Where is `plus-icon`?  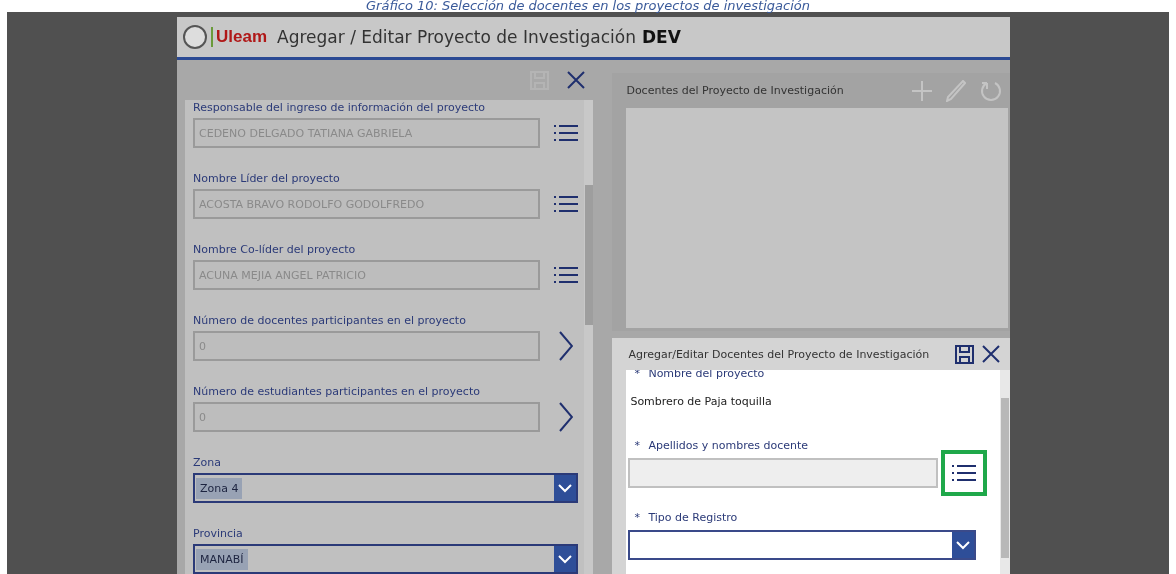
plus-icon is located at coordinates (922, 90).